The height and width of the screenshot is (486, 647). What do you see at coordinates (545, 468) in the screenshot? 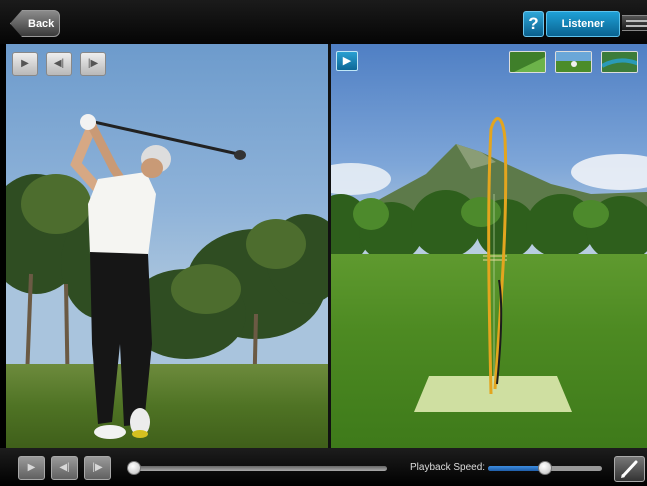
I see `playback-speed-knob` at bounding box center [545, 468].